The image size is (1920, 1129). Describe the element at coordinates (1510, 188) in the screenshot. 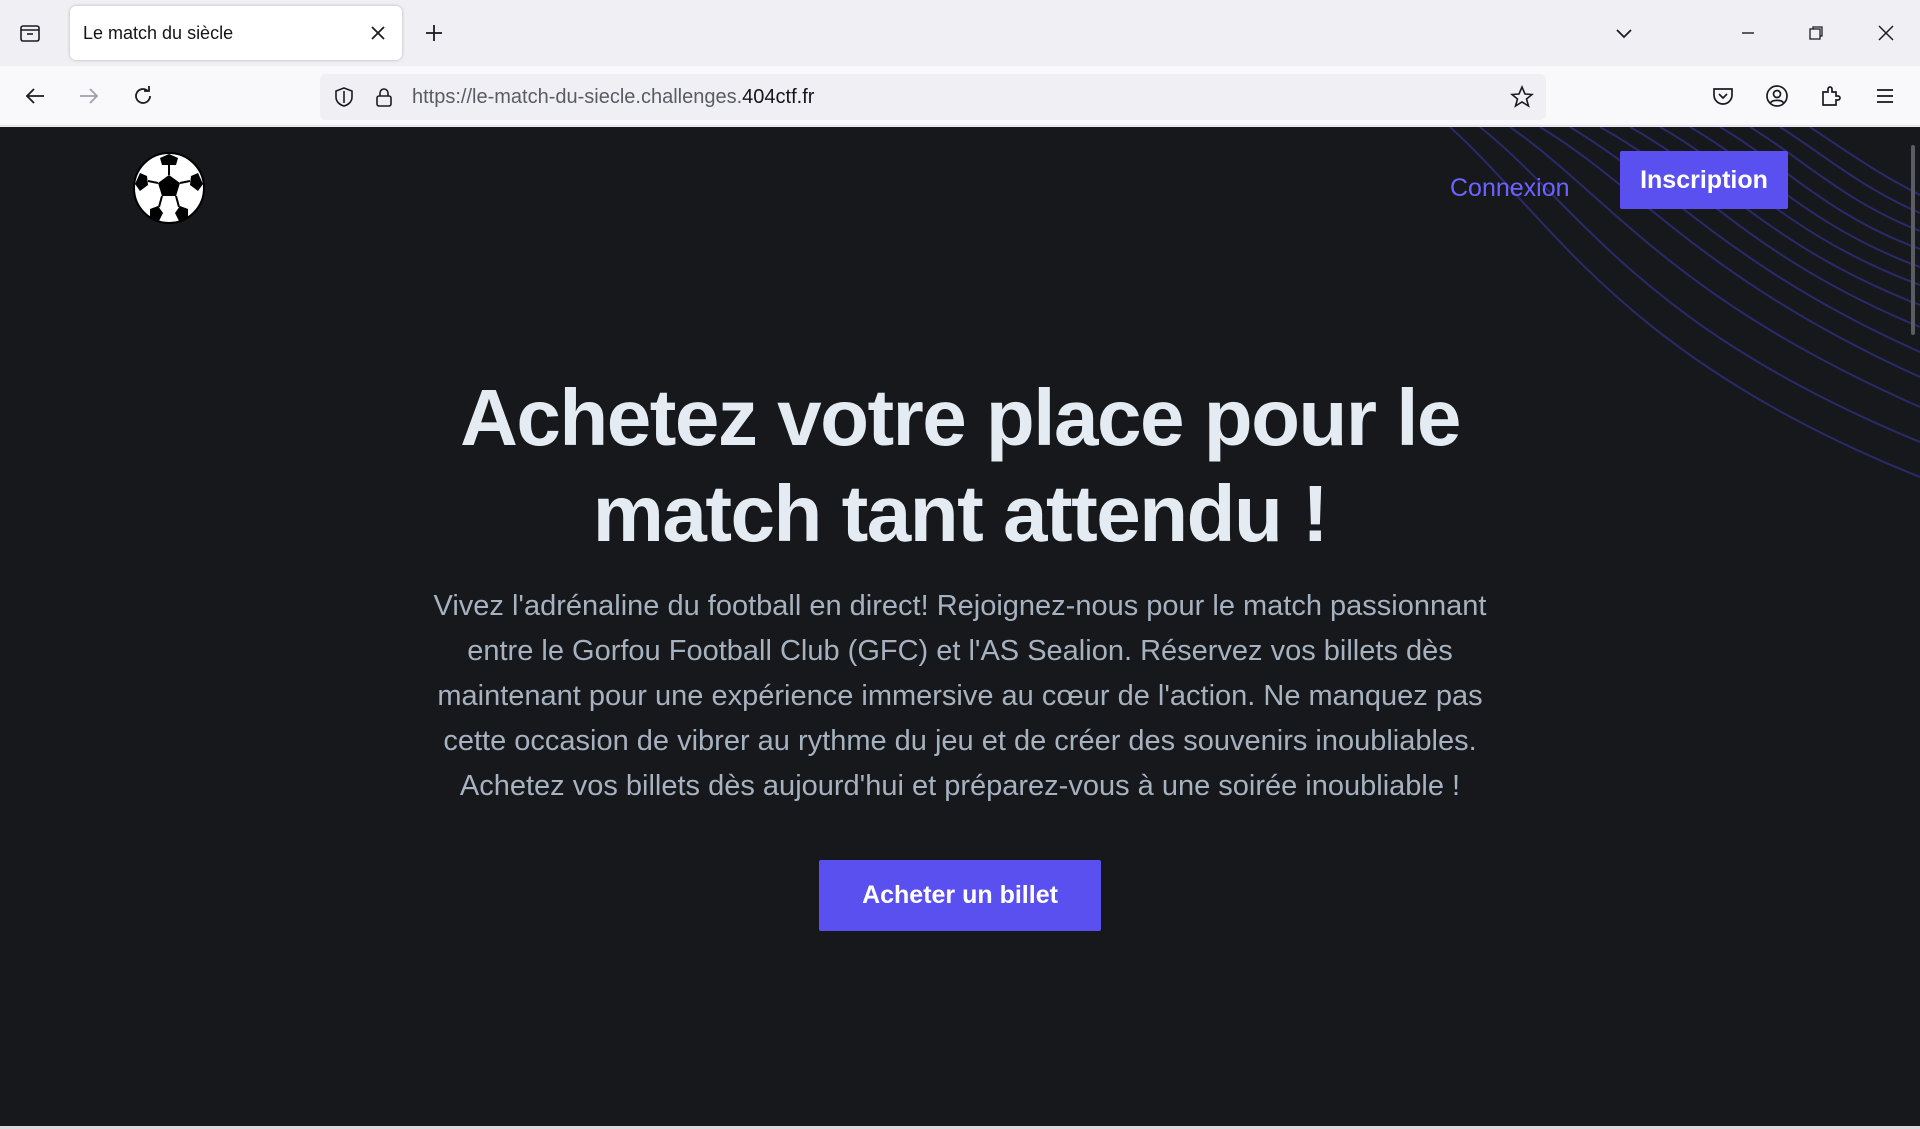

I see `login-link: Connexion` at that location.